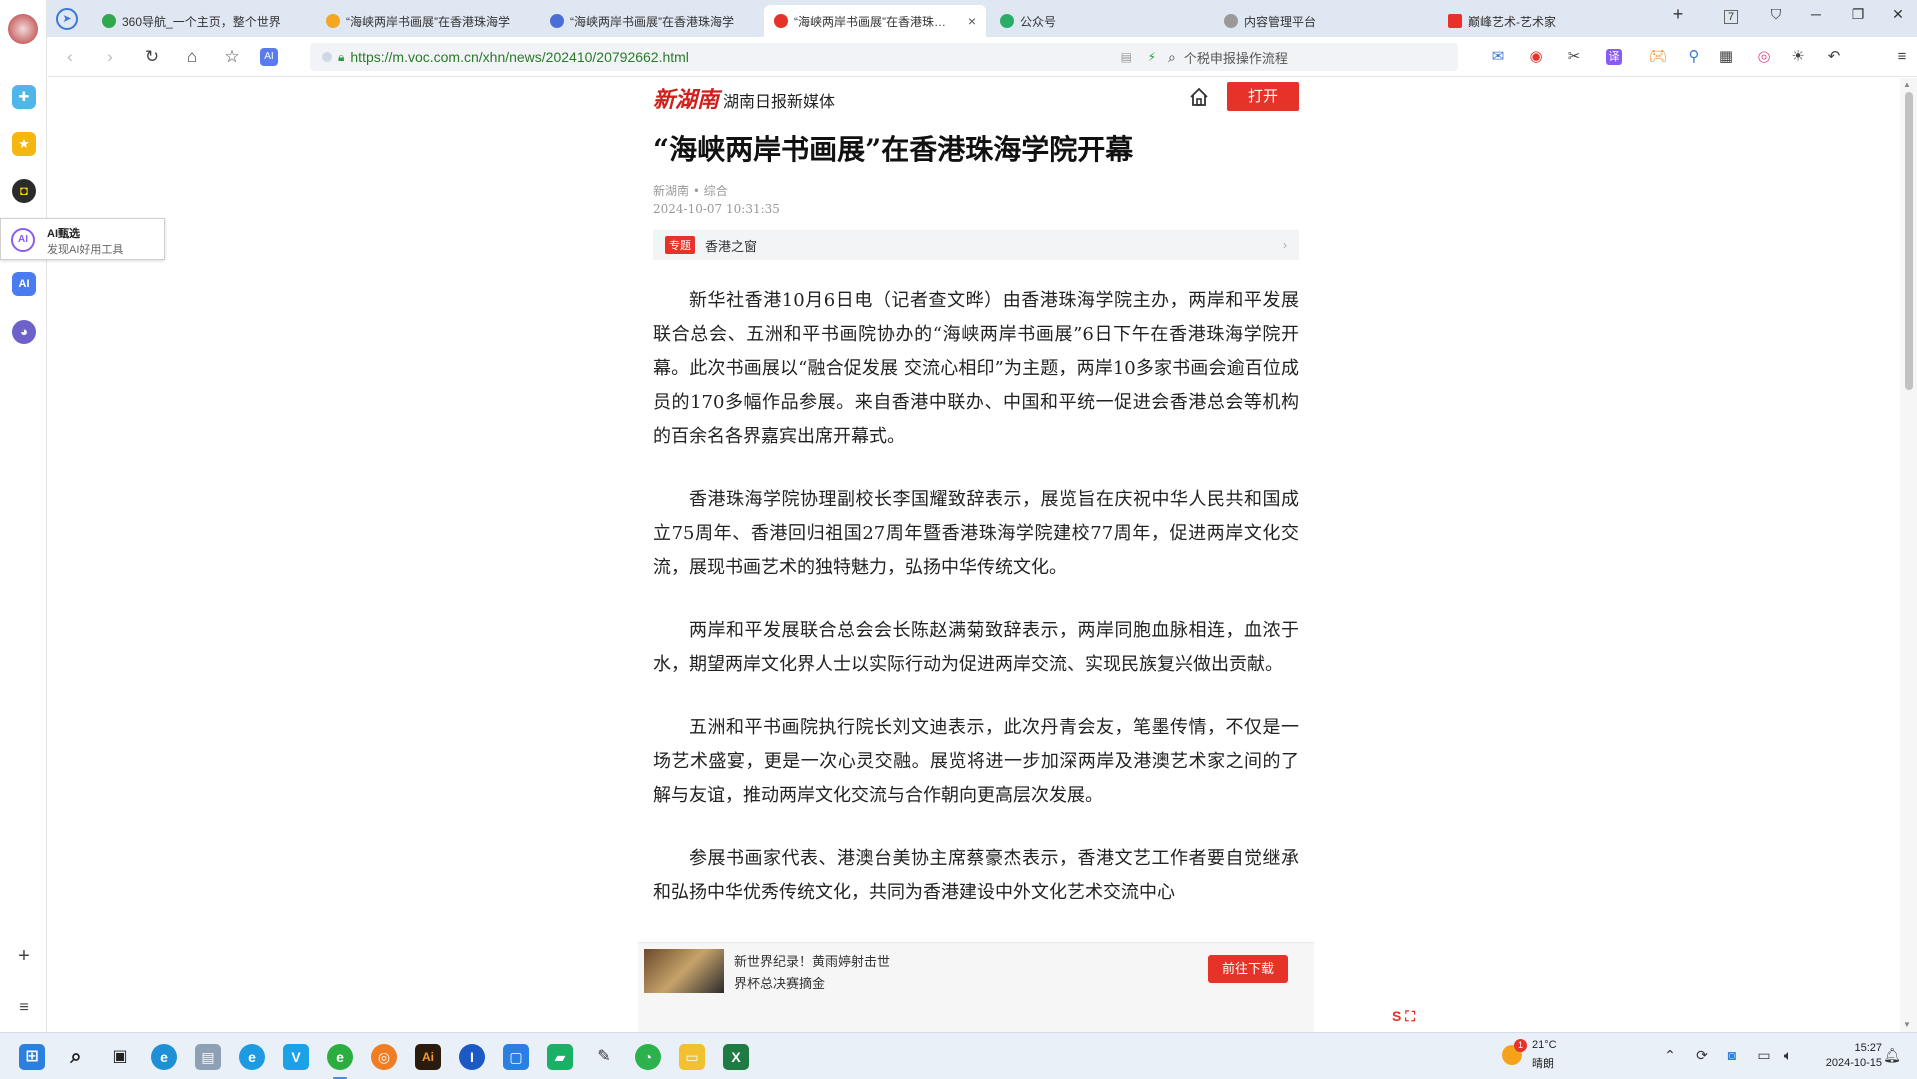  What do you see at coordinates (875, 21) in the screenshot?
I see `tab-3: “海峡两岸书画展”在香港珠海学 ×` at bounding box center [875, 21].